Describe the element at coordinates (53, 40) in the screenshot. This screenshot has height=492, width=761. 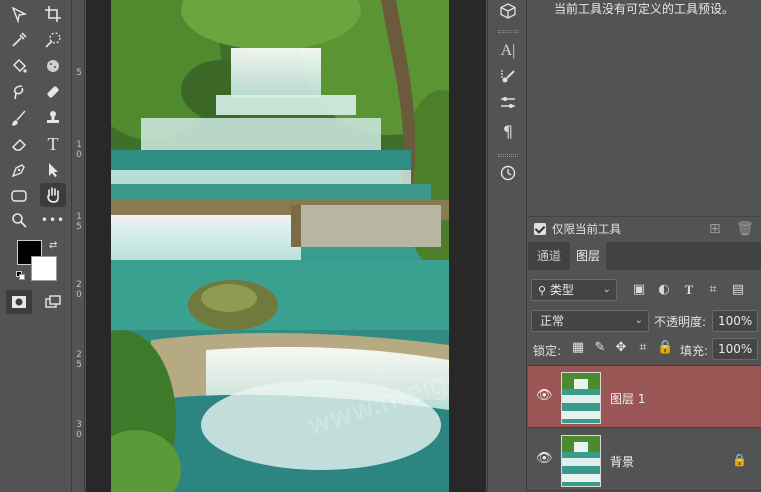
I see `quick-select-icon` at that location.